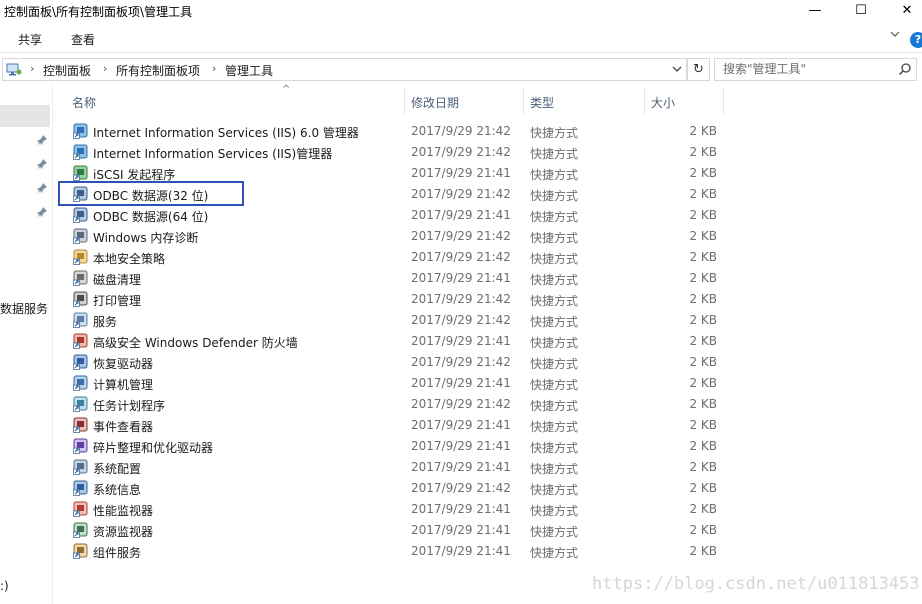  Describe the element at coordinates (123, 531) in the screenshot. I see `file-name: 资源监视器` at that location.